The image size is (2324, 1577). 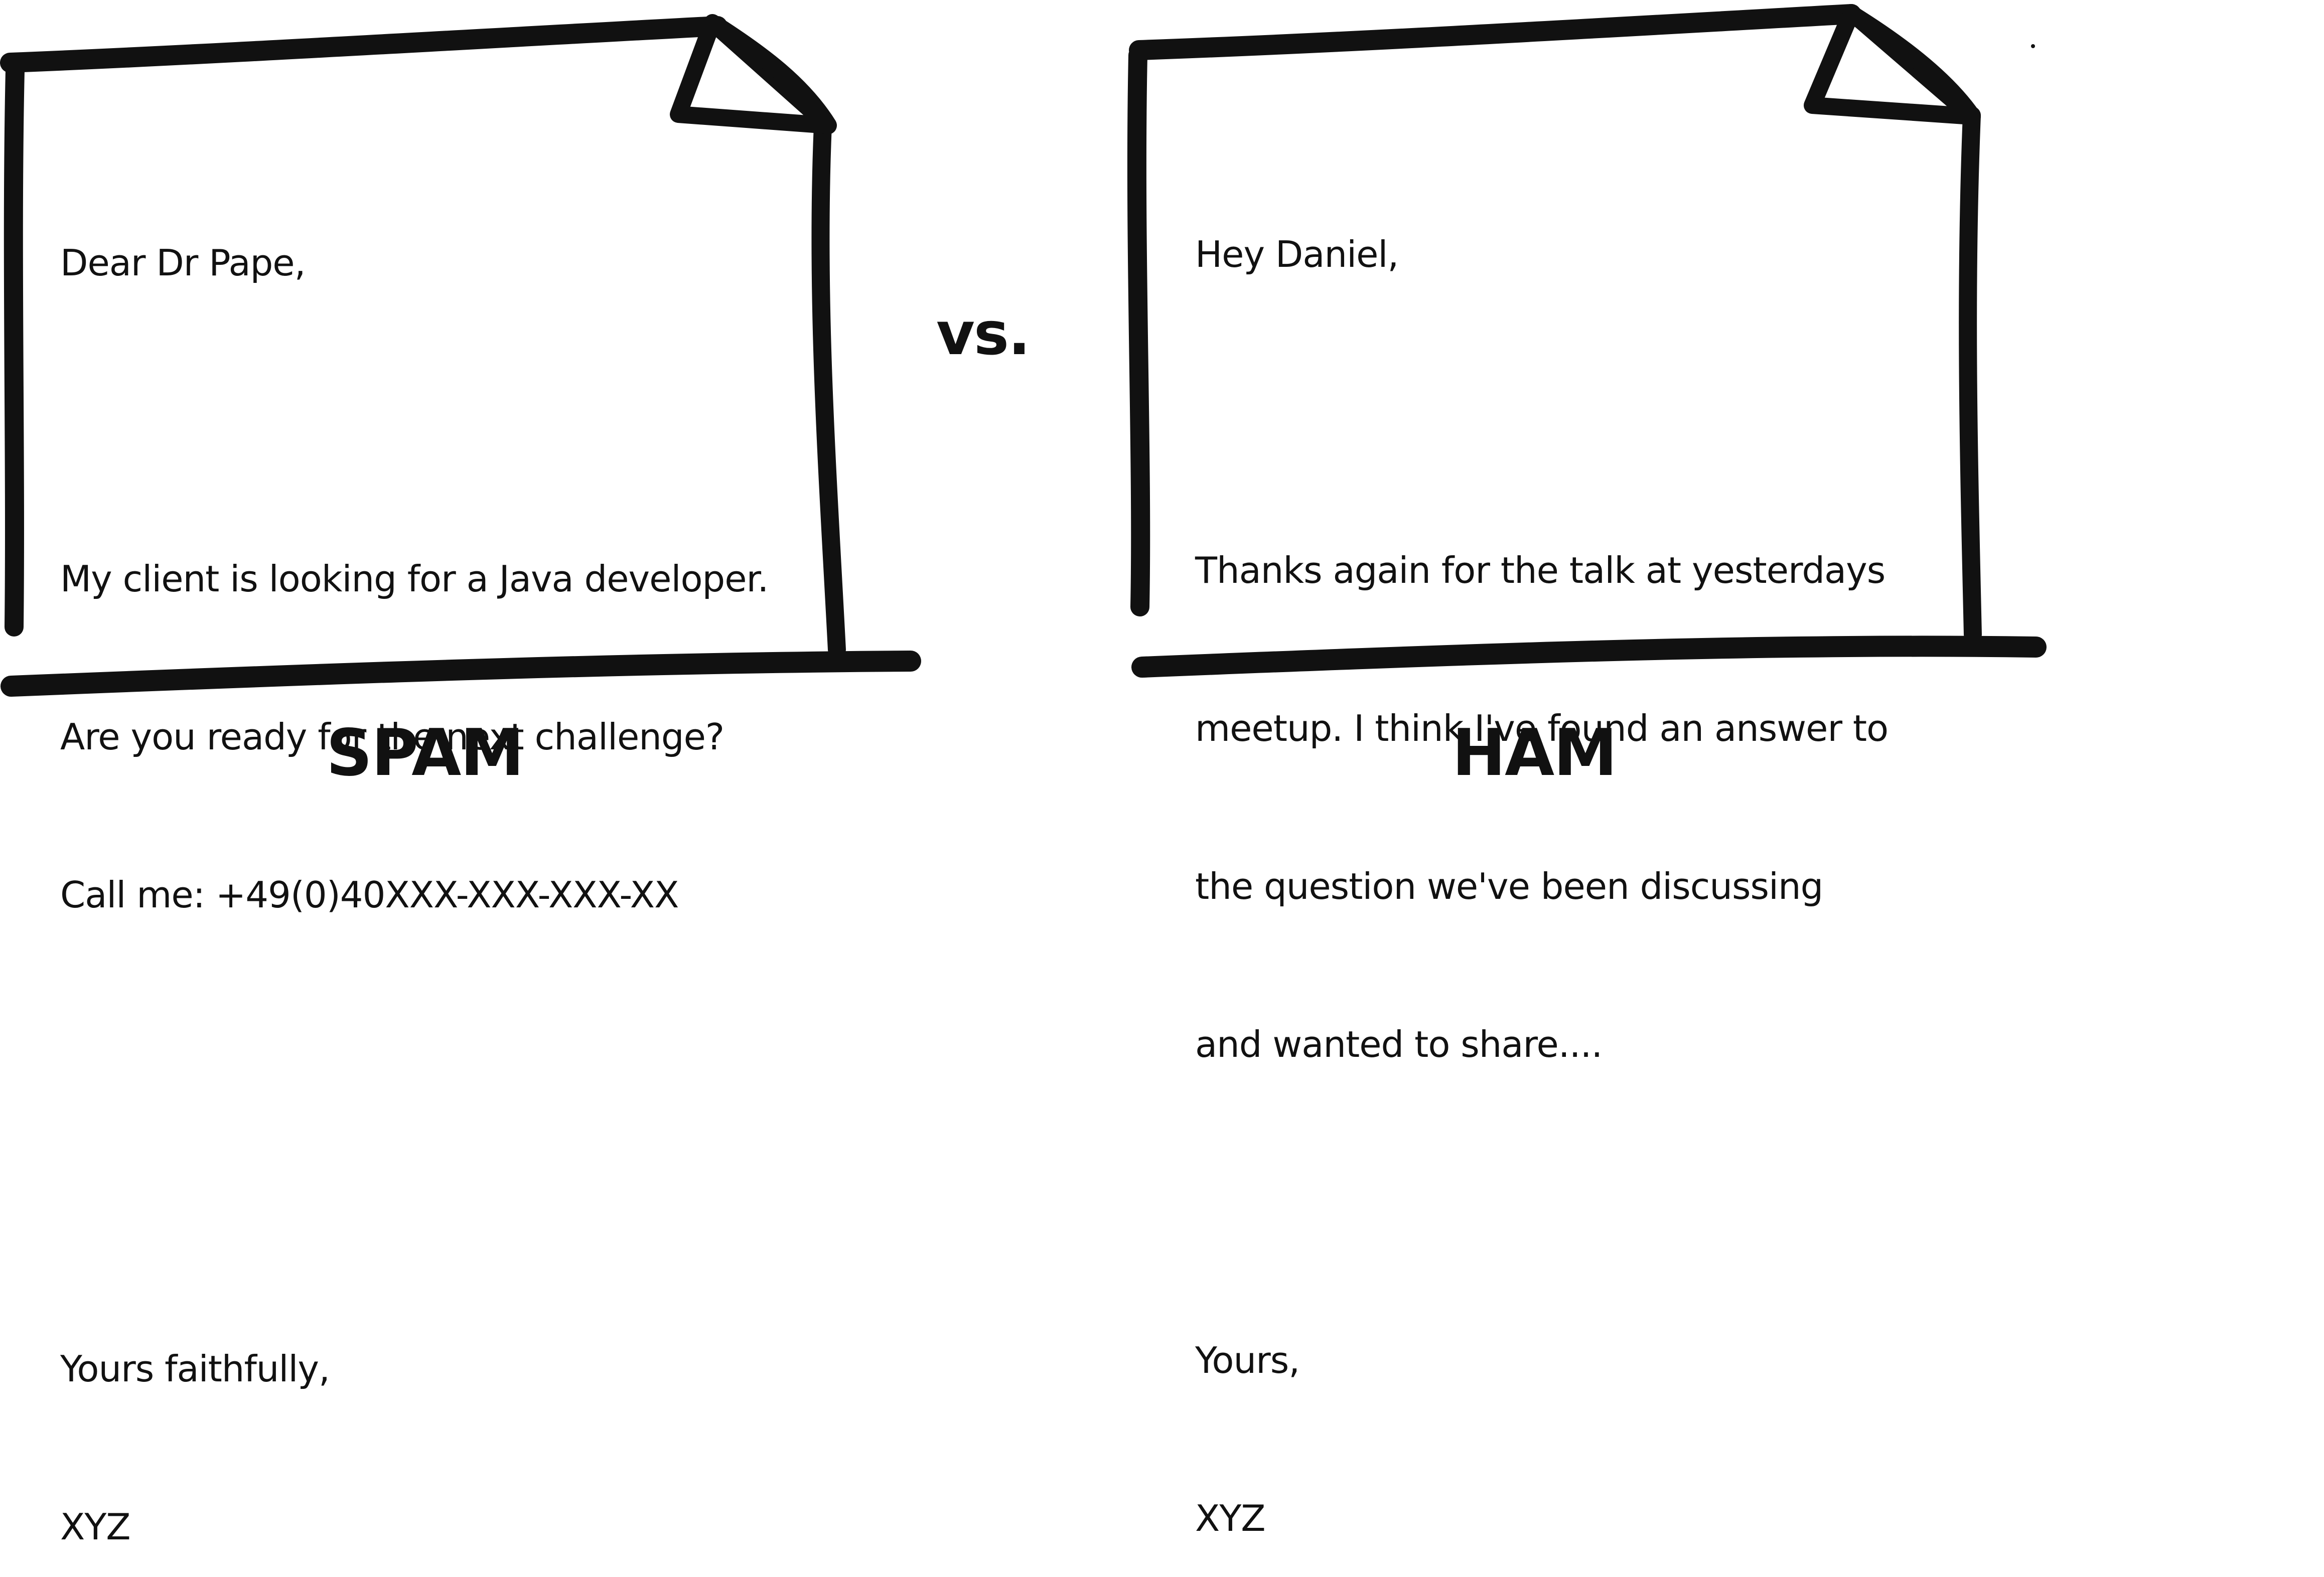 What do you see at coordinates (183, 263) in the screenshot?
I see `spam-letter-line: Dear Dr Pape,` at bounding box center [183, 263].